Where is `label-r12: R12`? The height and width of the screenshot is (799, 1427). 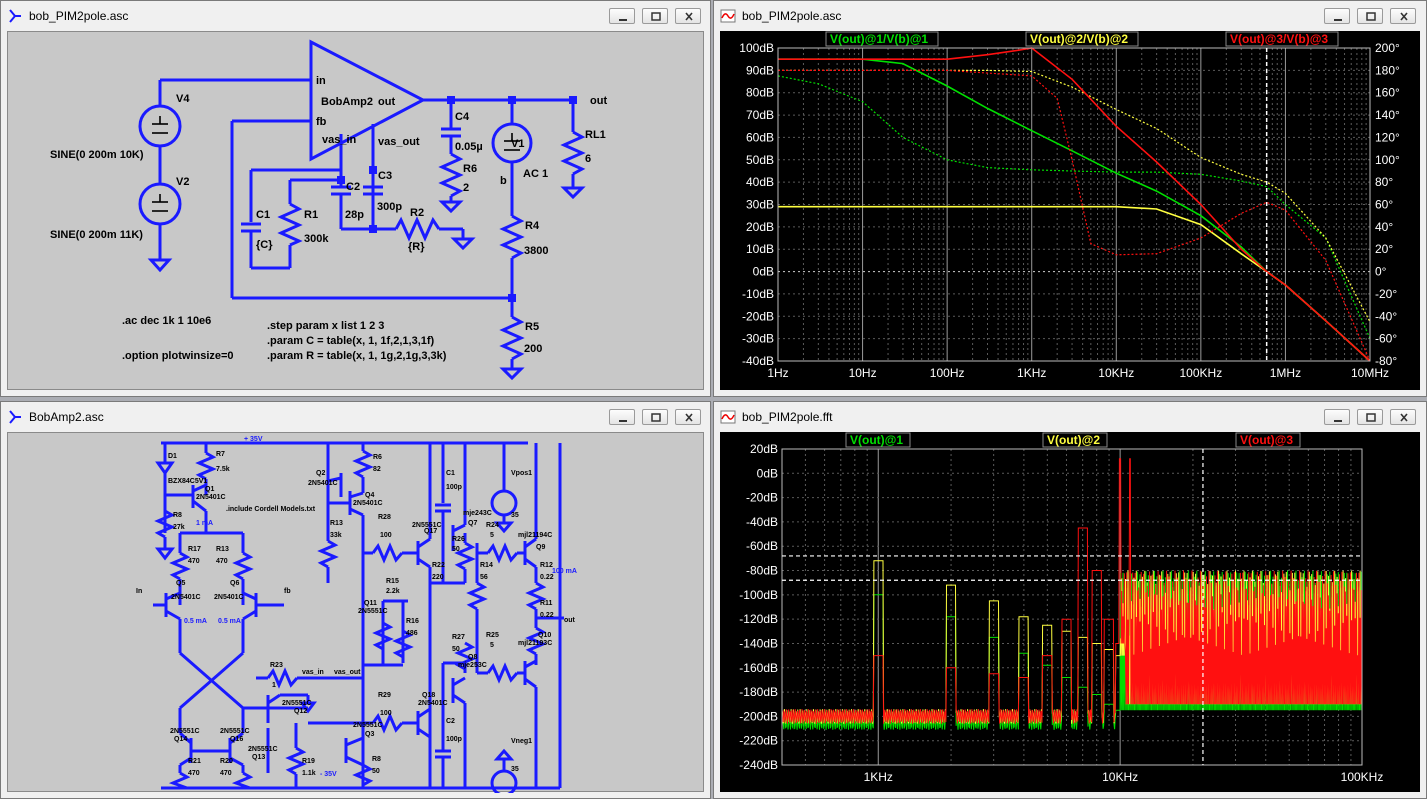 label-r12: R12 is located at coordinates (546, 565).